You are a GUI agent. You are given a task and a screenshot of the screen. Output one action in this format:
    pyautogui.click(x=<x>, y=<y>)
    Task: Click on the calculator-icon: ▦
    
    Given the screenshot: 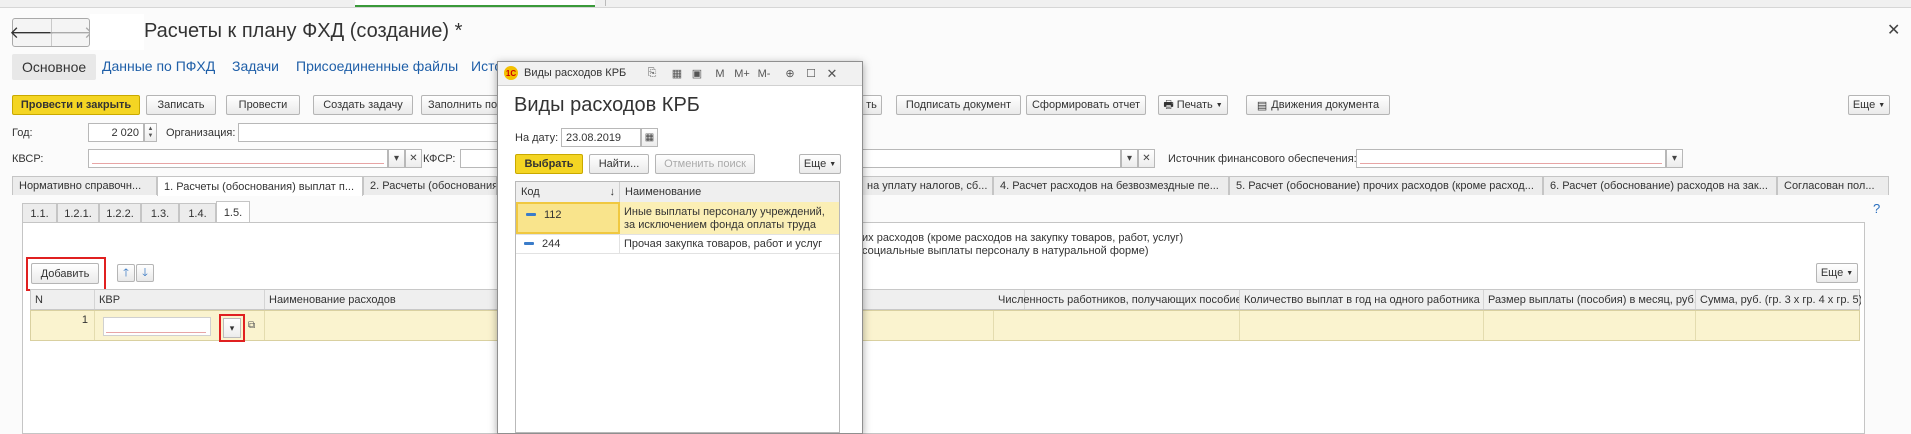 What is the action you would take?
    pyautogui.click(x=677, y=73)
    